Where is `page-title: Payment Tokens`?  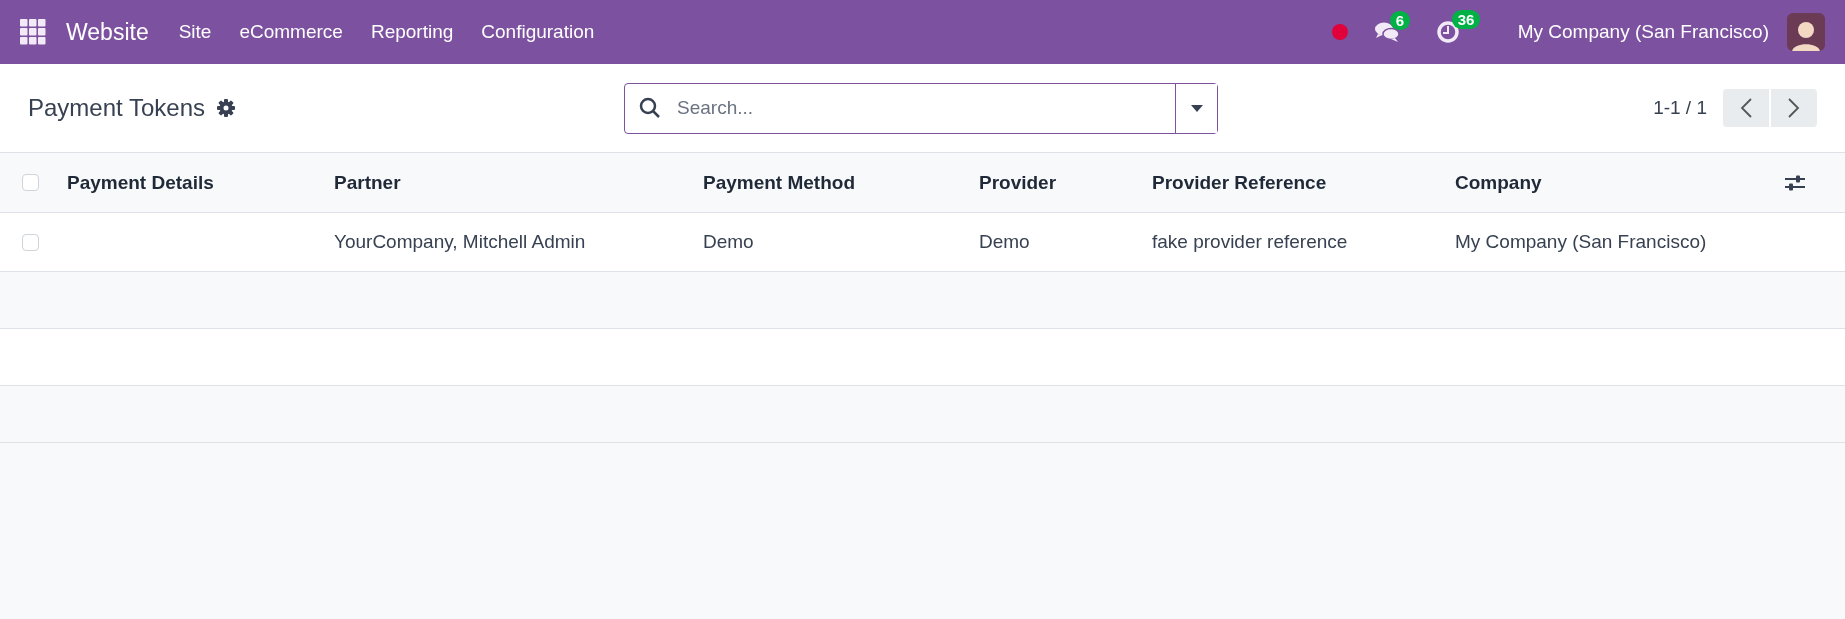
page-title: Payment Tokens is located at coordinates (116, 108).